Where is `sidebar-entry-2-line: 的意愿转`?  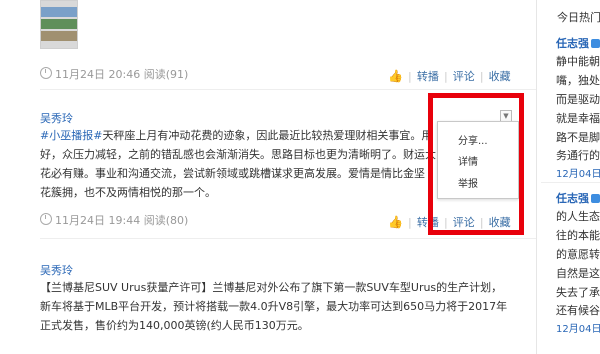
sidebar-entry-2-line: 的意愿转 is located at coordinates (578, 254).